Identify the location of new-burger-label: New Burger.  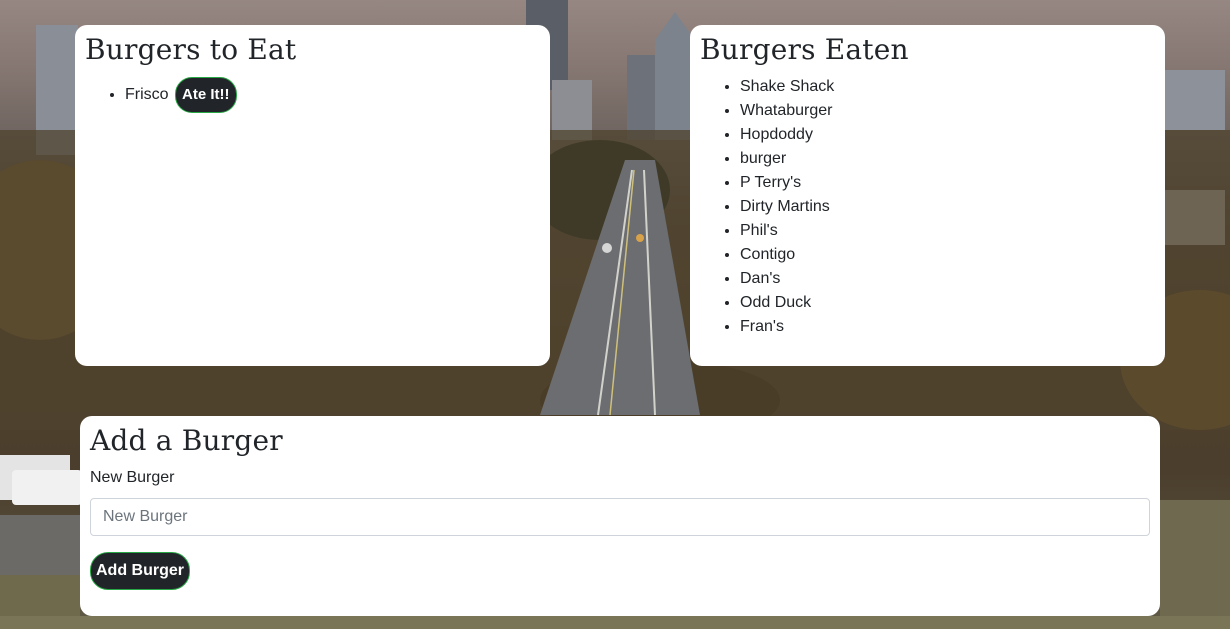
(132, 477).